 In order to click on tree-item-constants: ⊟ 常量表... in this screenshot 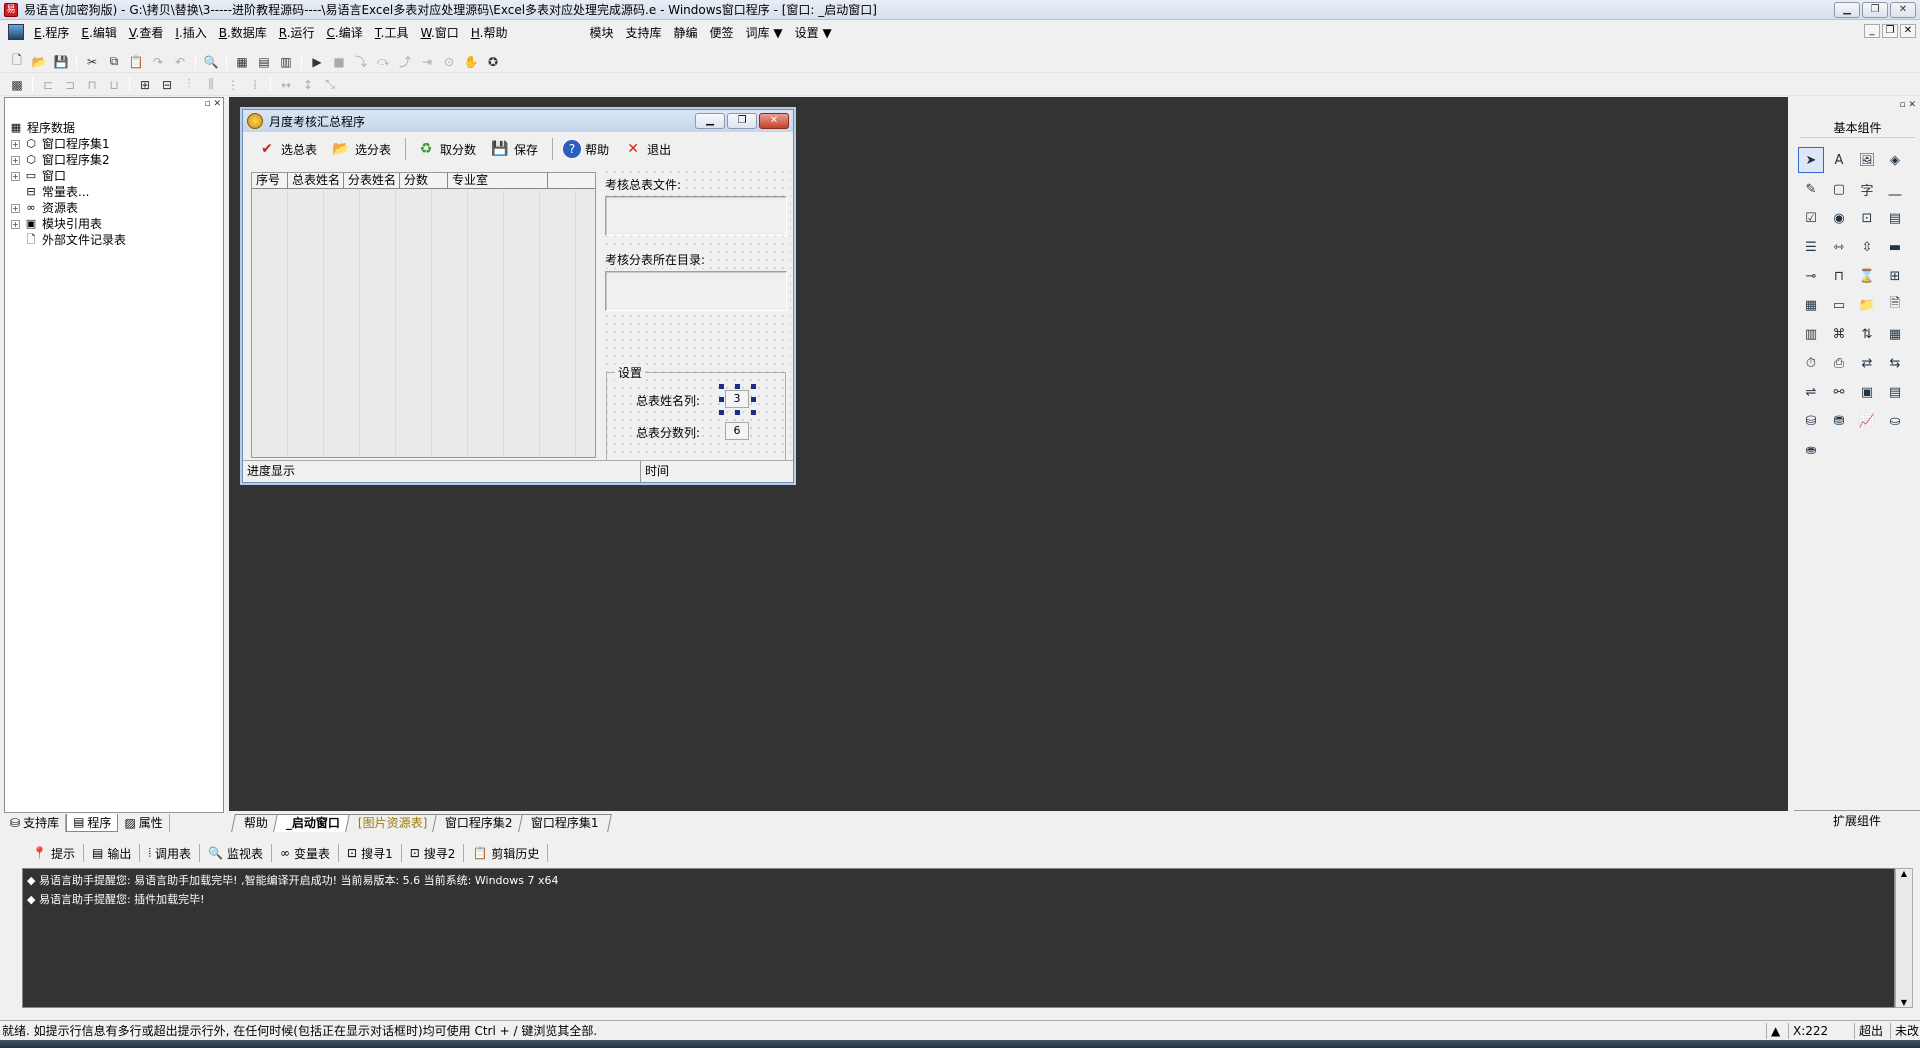, I will do `click(67, 192)`.